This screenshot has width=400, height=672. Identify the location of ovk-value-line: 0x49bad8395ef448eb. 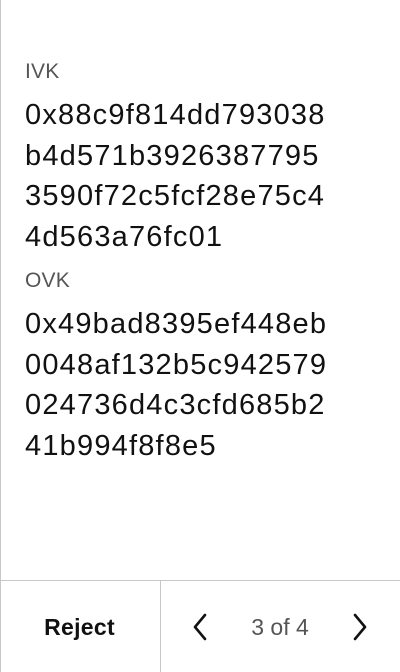
(176, 324).